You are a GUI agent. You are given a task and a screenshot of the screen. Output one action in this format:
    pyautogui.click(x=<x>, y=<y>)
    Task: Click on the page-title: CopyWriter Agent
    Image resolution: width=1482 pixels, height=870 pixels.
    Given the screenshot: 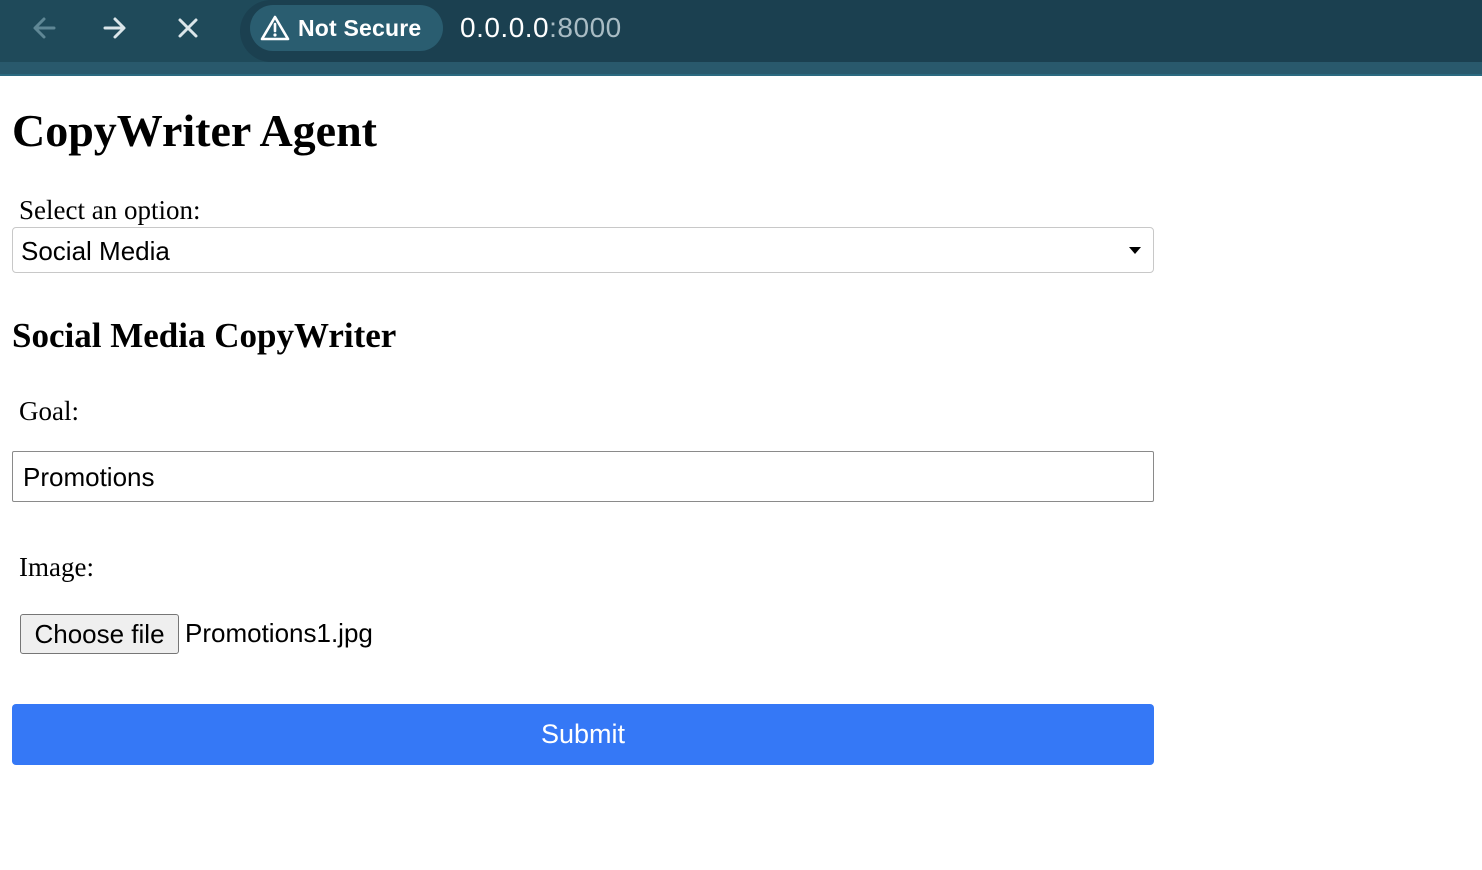 What is the action you would take?
    pyautogui.click(x=194, y=130)
    